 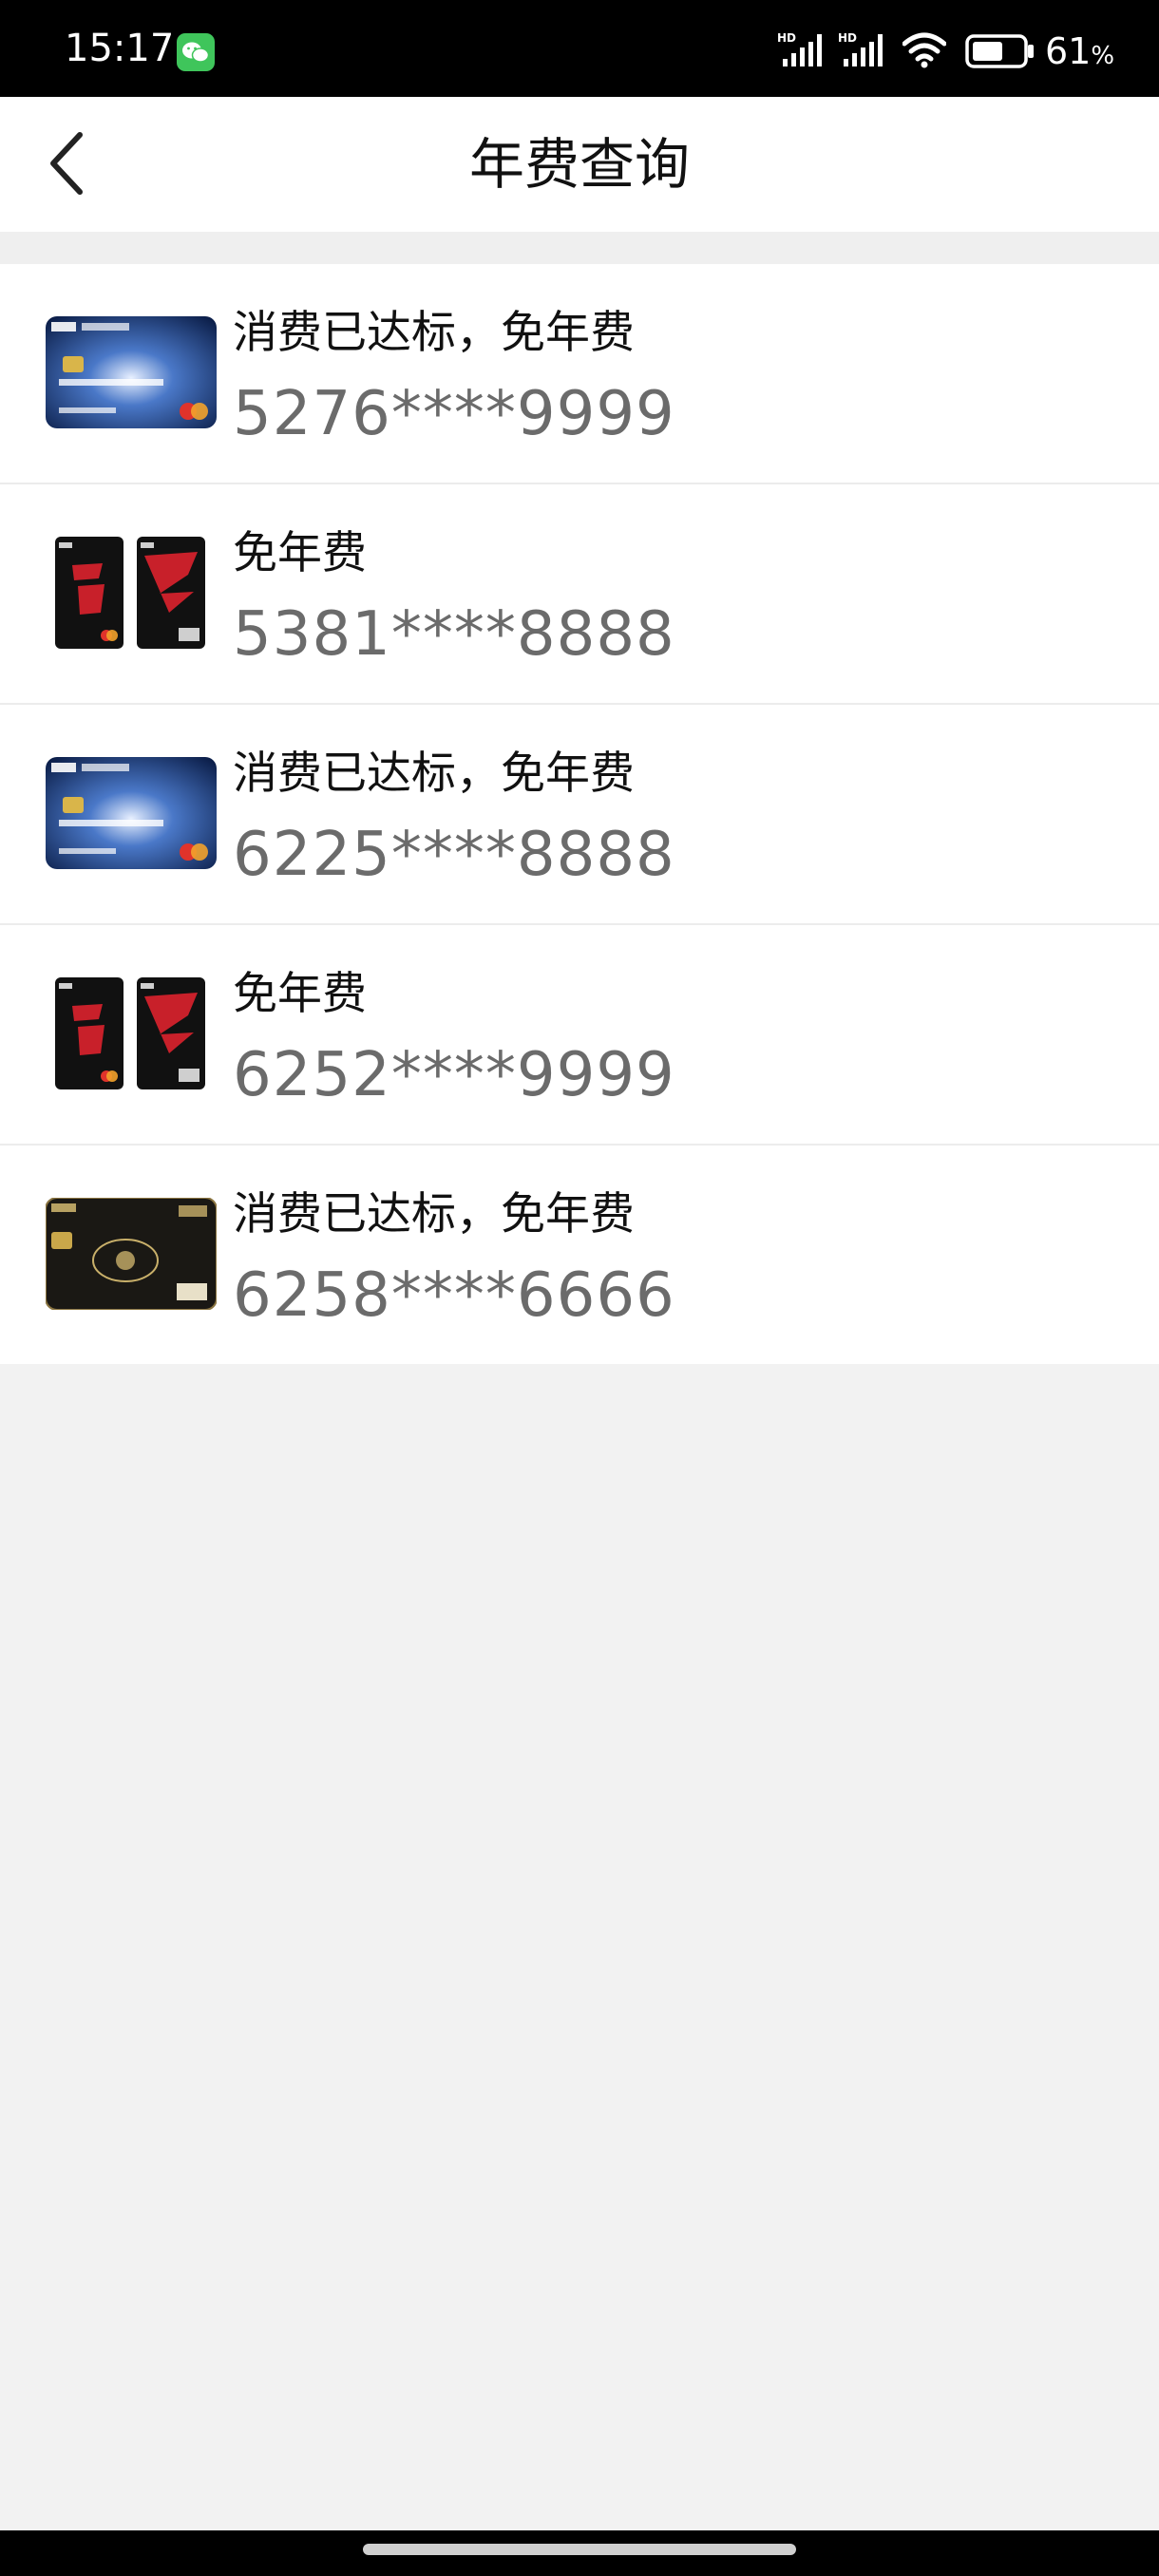 I want to click on wechat-icon, so click(x=196, y=52).